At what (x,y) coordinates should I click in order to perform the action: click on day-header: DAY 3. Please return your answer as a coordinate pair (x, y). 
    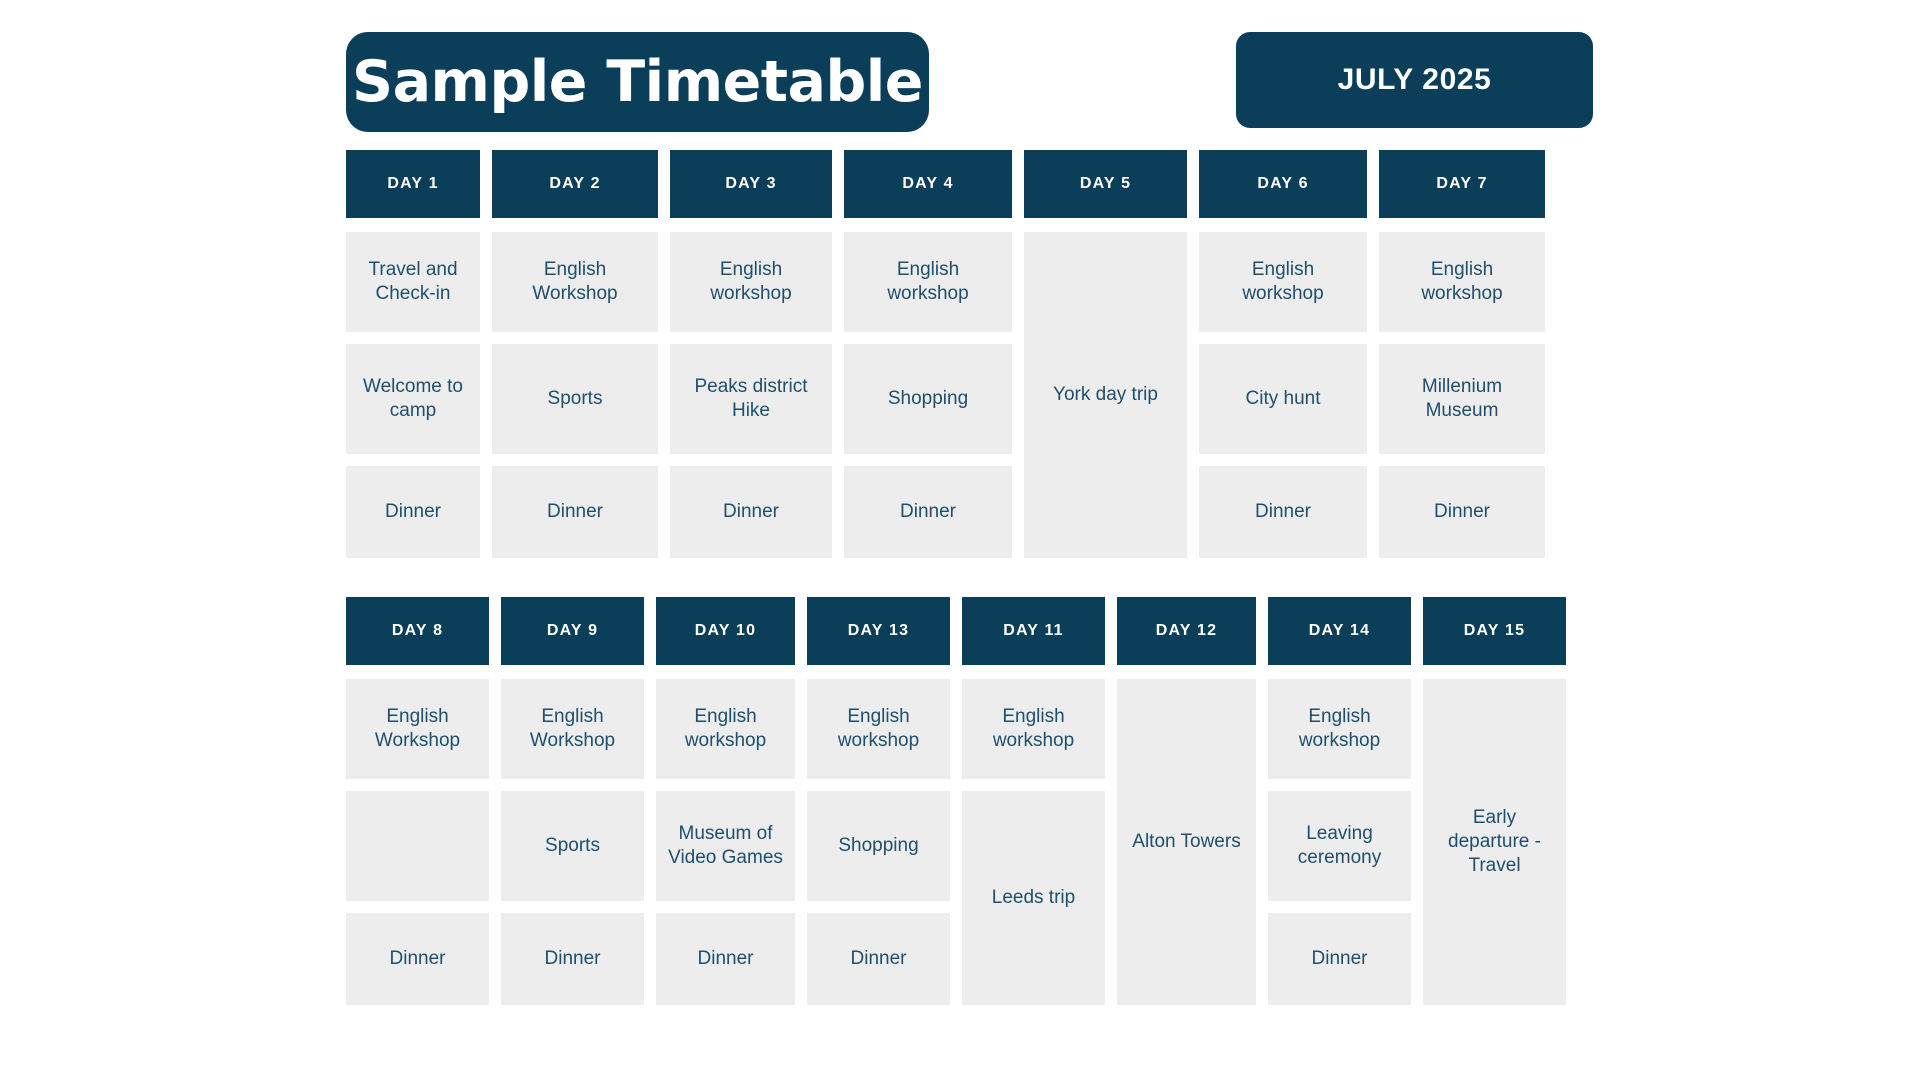
    Looking at the image, I should click on (751, 184).